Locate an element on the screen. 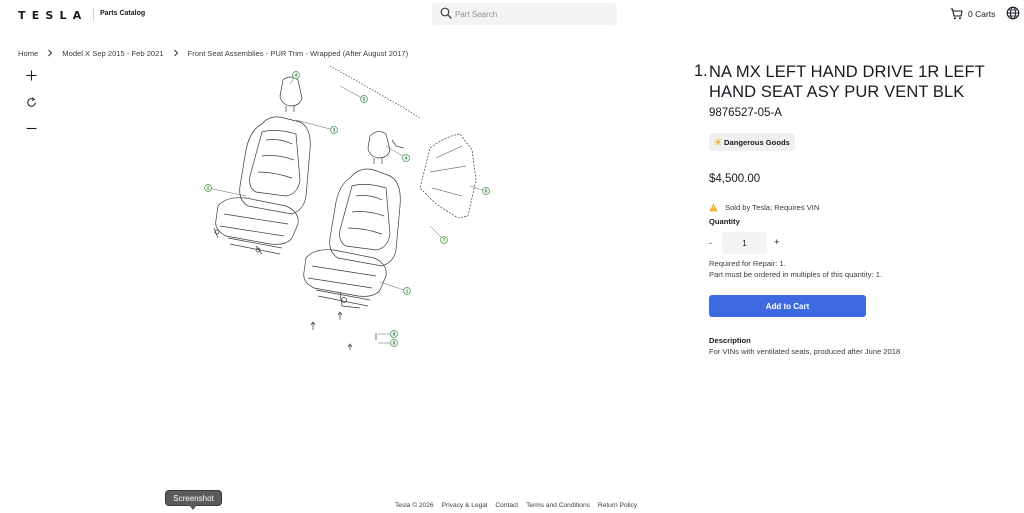 This screenshot has width=1024, height=513. search-box is located at coordinates (524, 14).